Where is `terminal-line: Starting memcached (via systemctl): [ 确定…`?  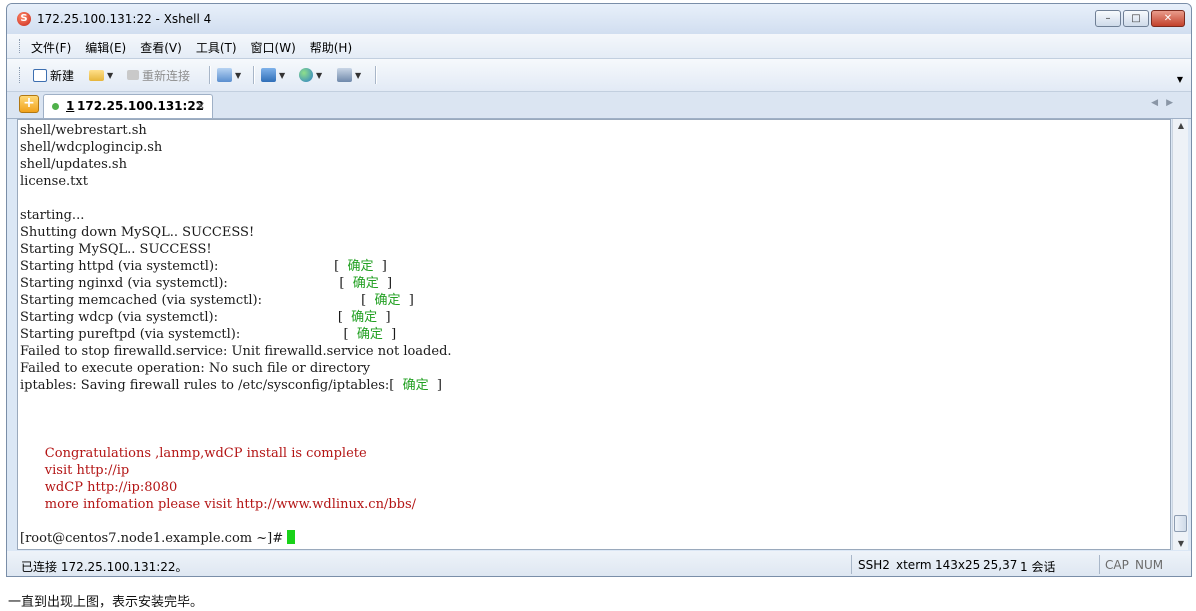 terminal-line: Starting memcached (via systemctl): [ 确定… is located at coordinates (236, 300).